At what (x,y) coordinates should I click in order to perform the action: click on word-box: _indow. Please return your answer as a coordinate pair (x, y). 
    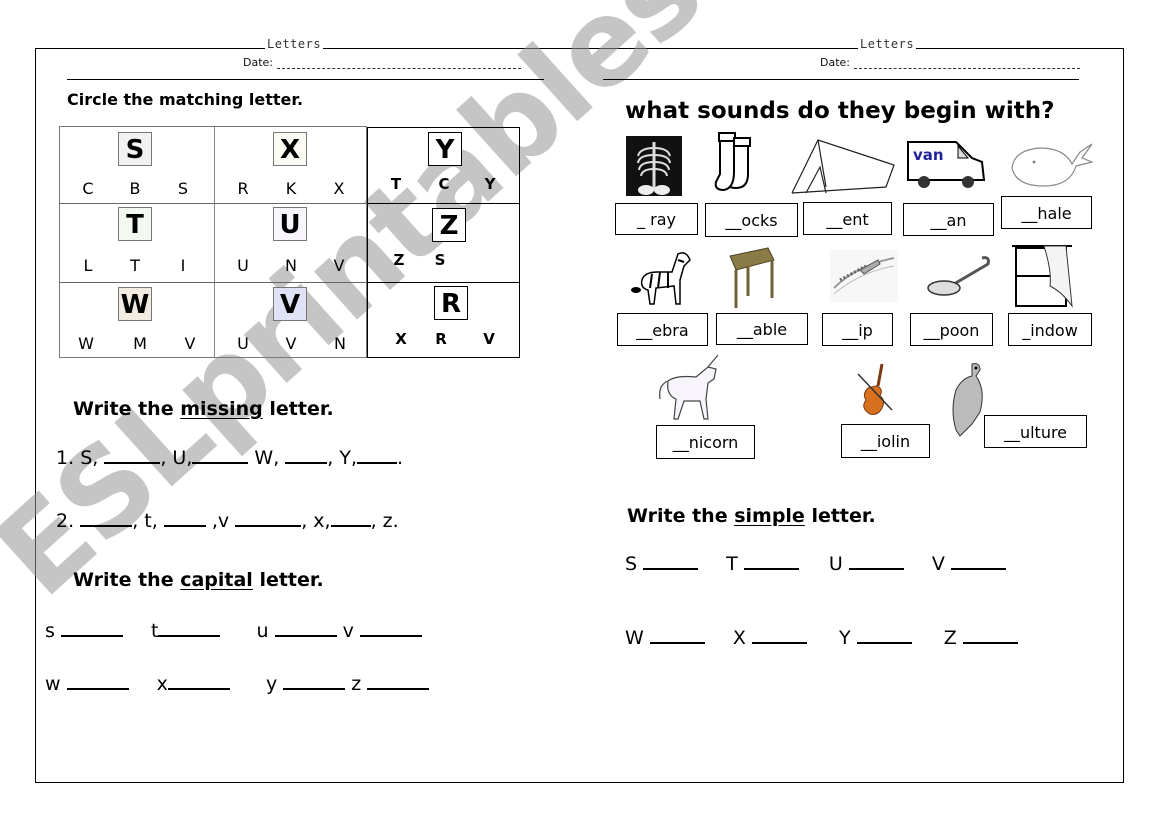
    Looking at the image, I should click on (1050, 329).